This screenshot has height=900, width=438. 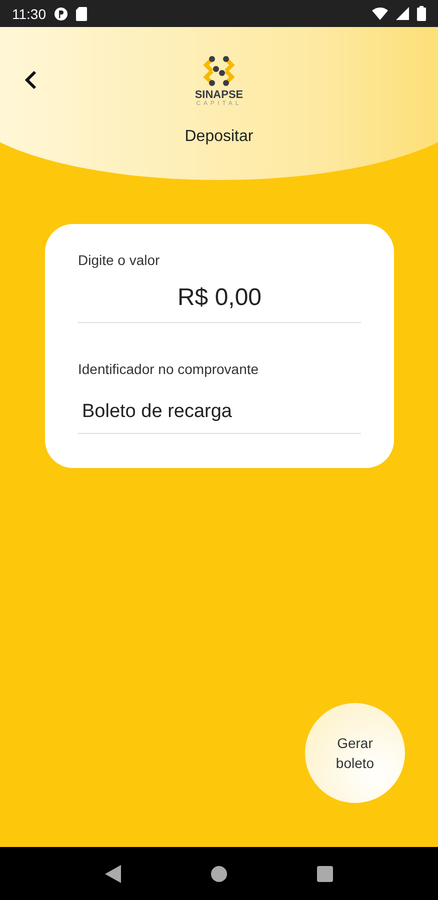 What do you see at coordinates (29, 14) in the screenshot?
I see `status-time: 11:30` at bounding box center [29, 14].